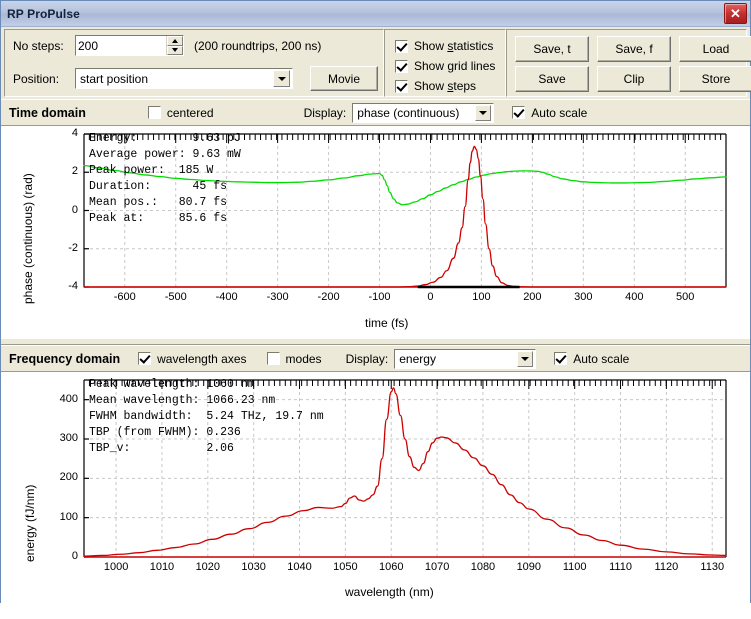  Describe the element at coordinates (47, 112) in the screenshot. I see `time-domain-title: Time domain` at that location.